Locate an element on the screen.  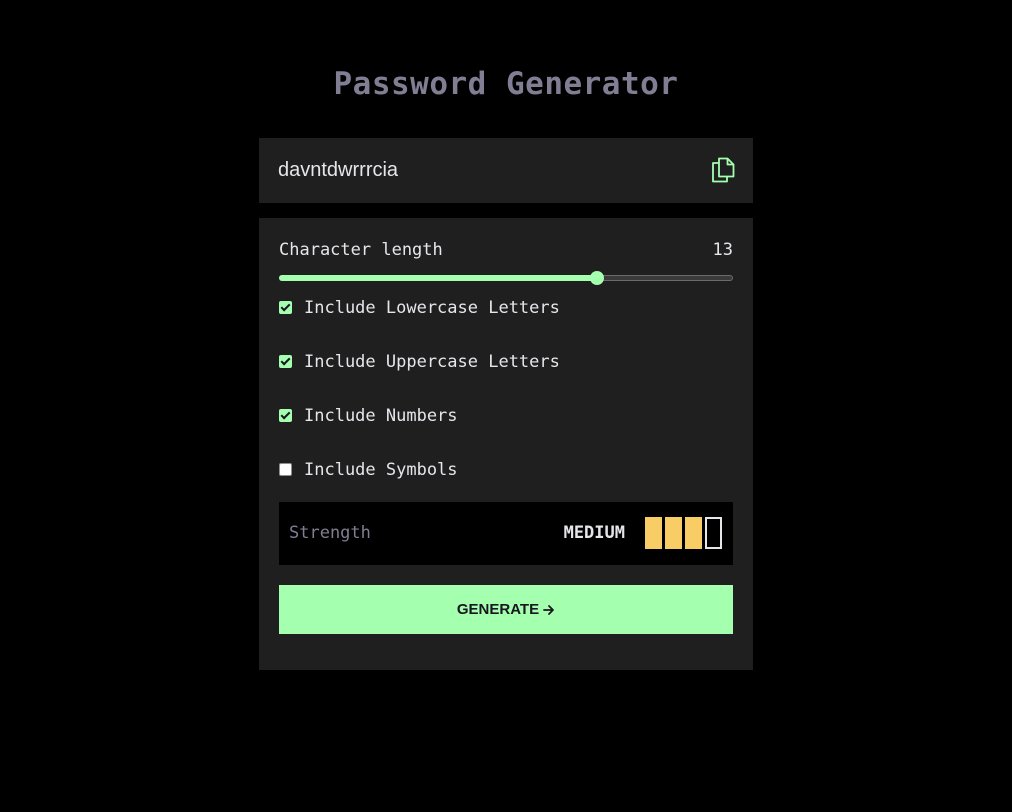
copy-icon is located at coordinates (723, 170).